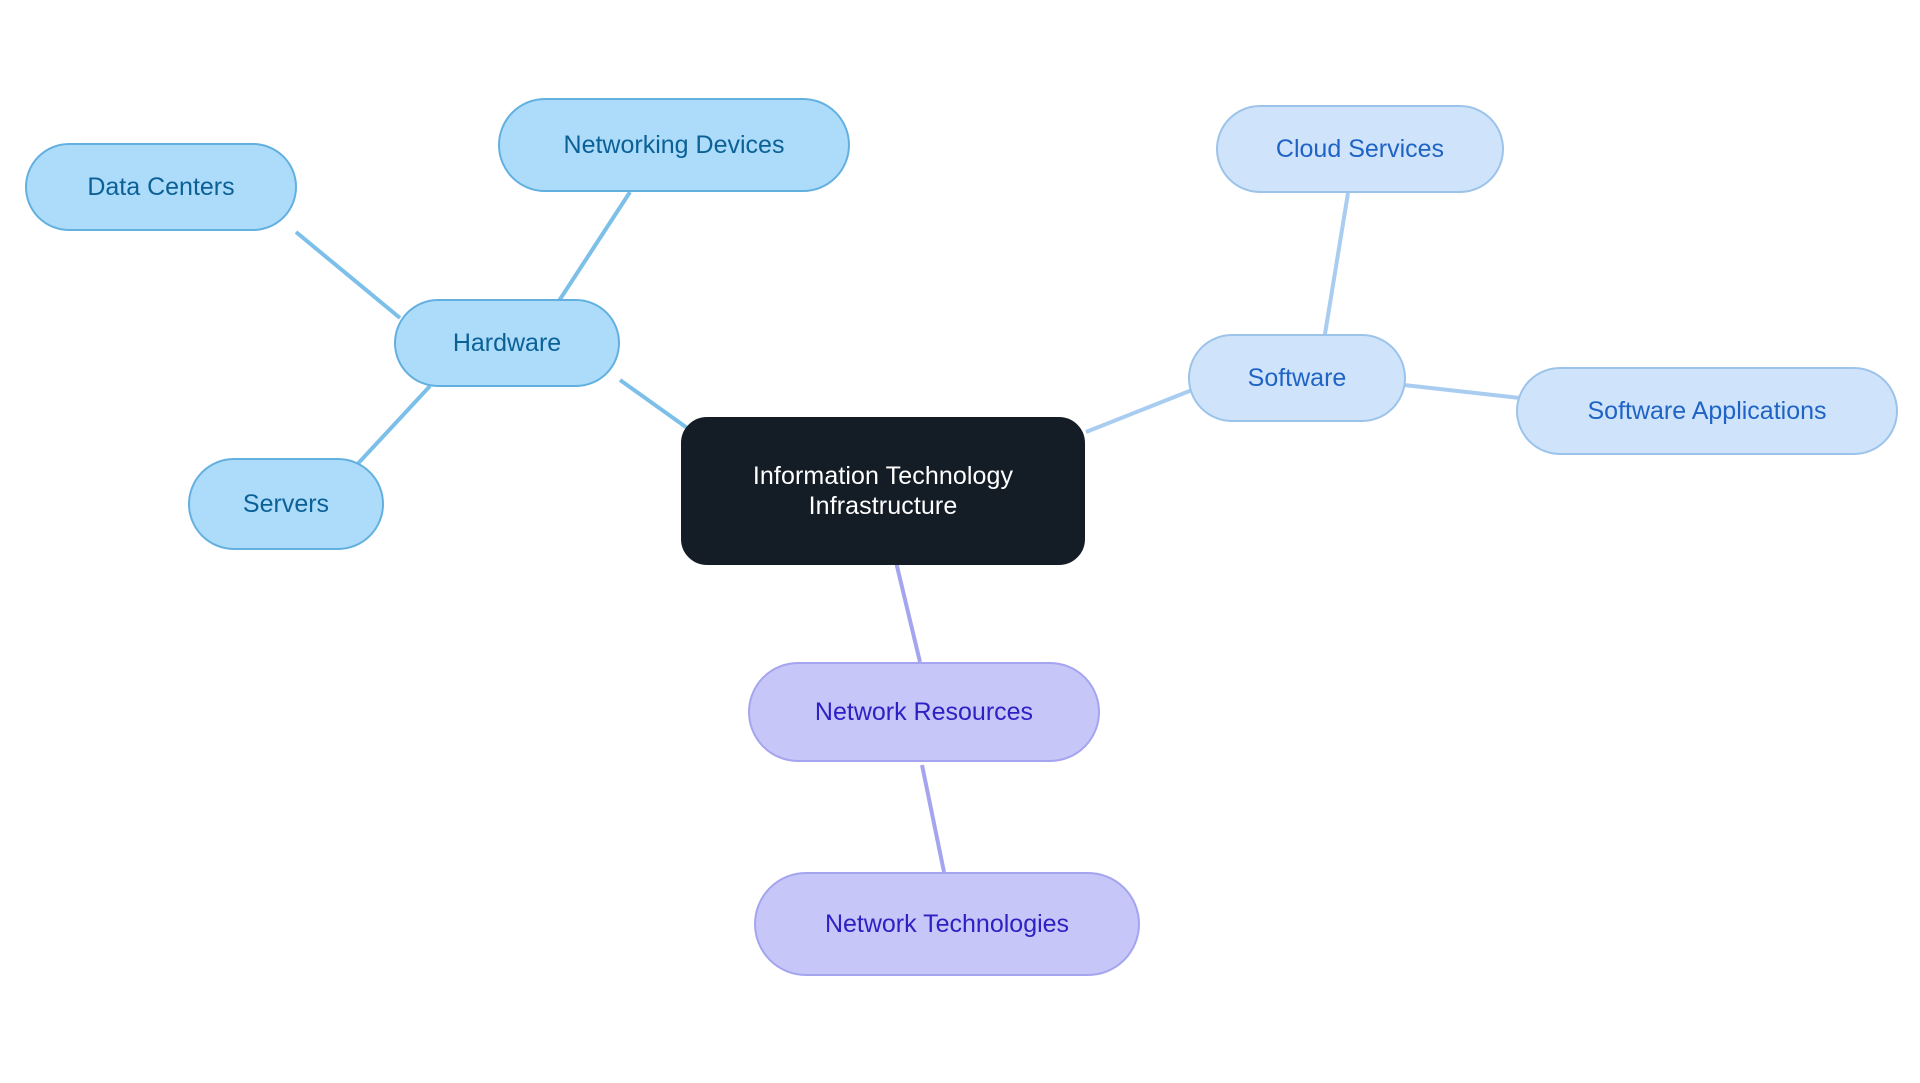 This screenshot has width=1920, height=1083. What do you see at coordinates (947, 924) in the screenshot?
I see `node-network-technologies: Network Technologies` at bounding box center [947, 924].